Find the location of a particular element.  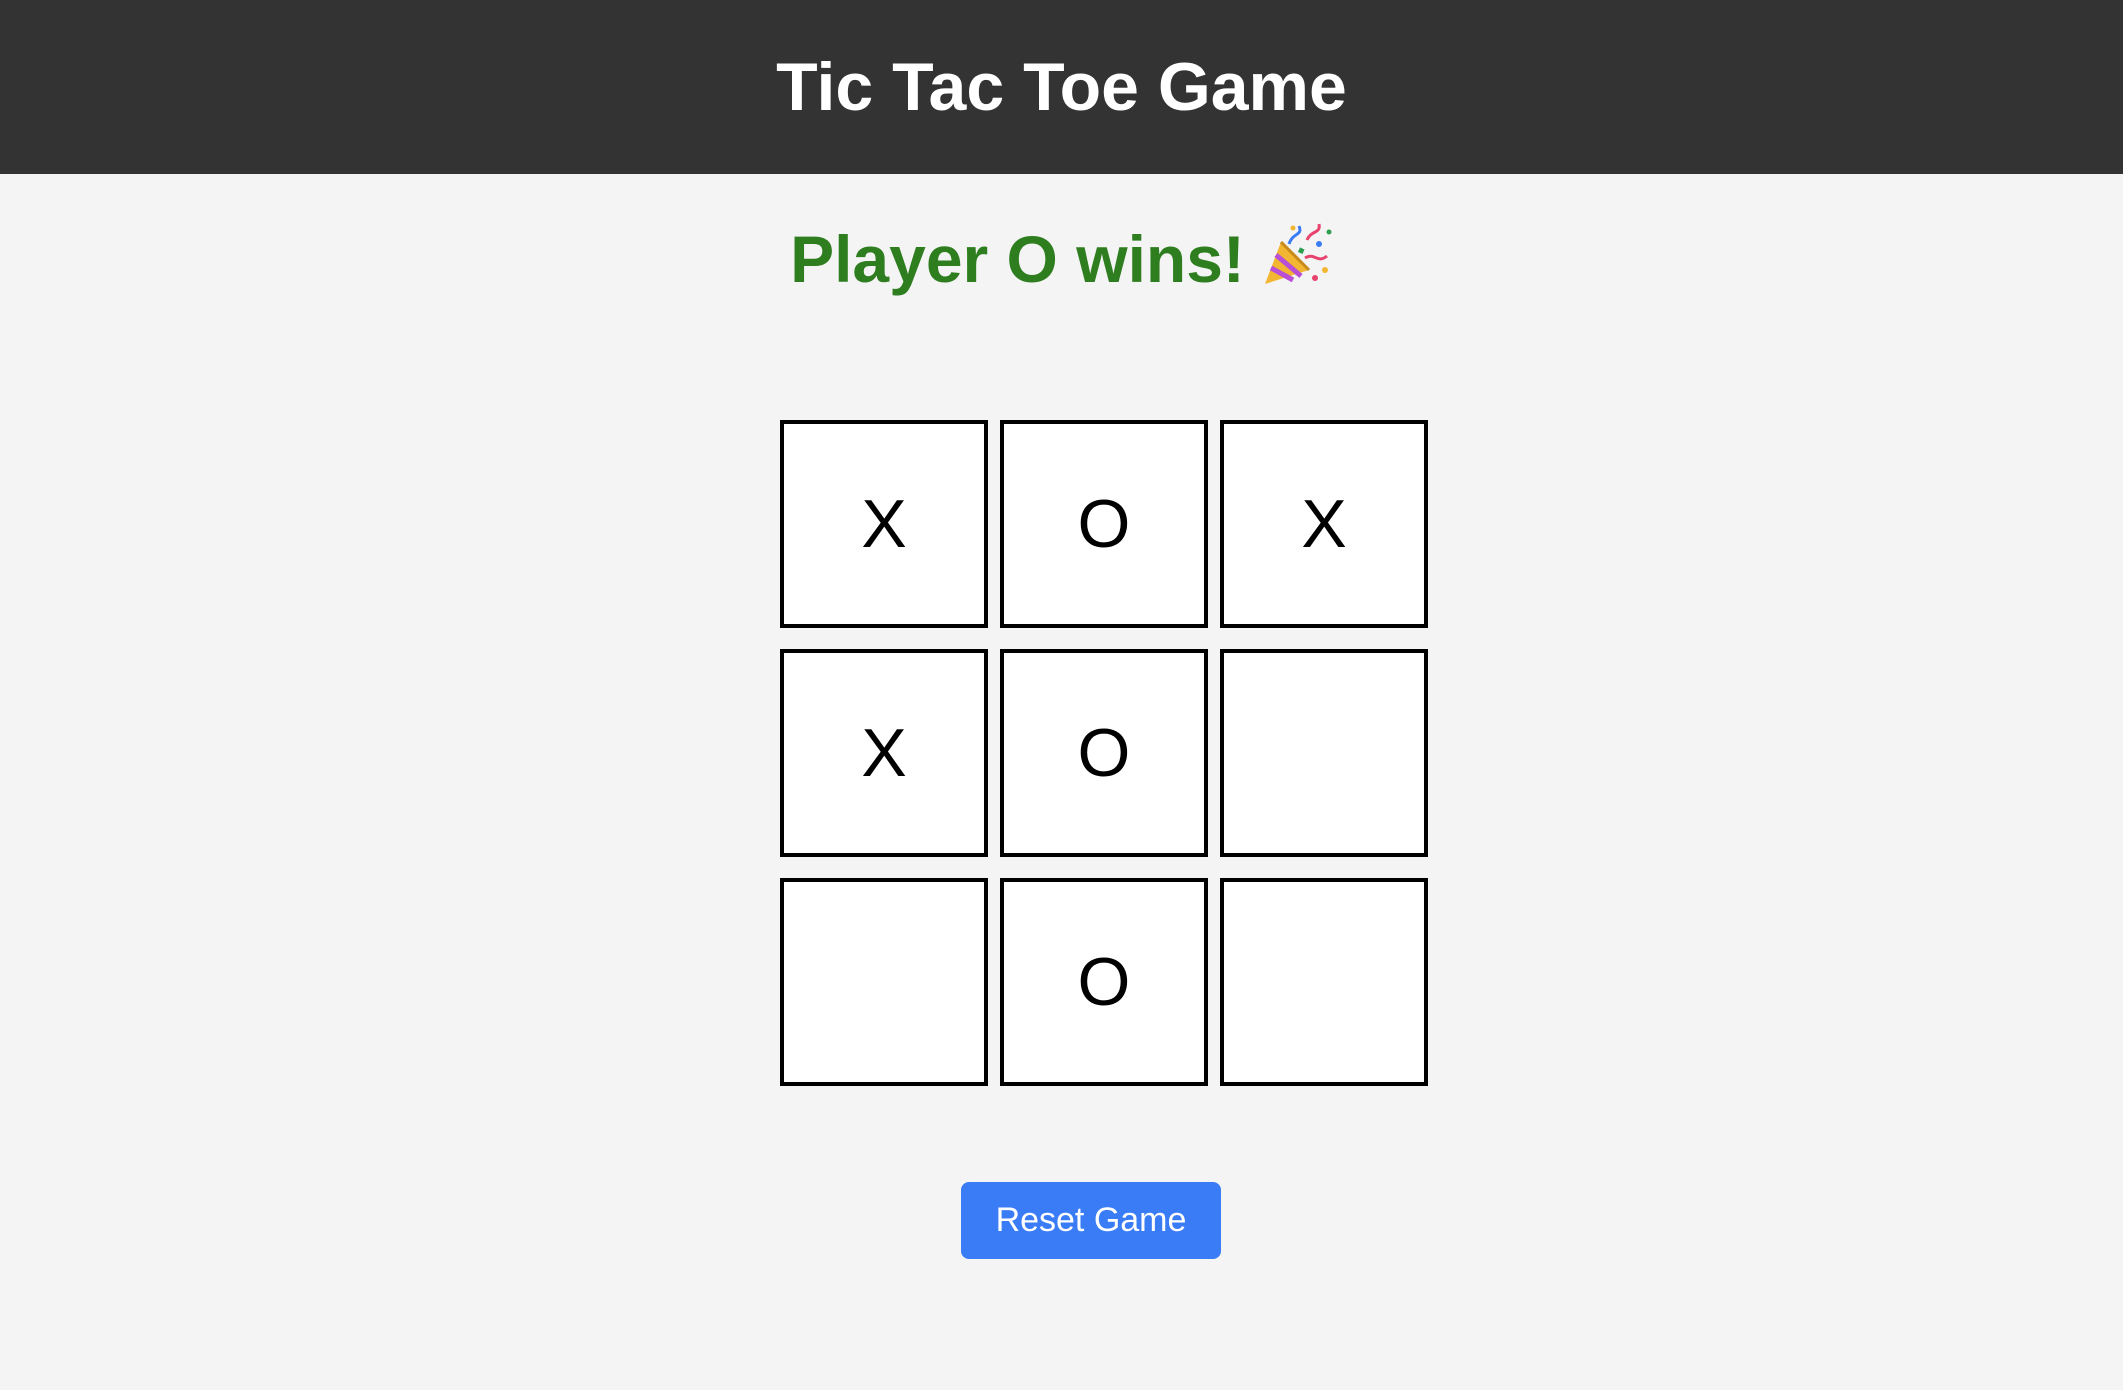

party-popper-icon is located at coordinates (1298, 253).